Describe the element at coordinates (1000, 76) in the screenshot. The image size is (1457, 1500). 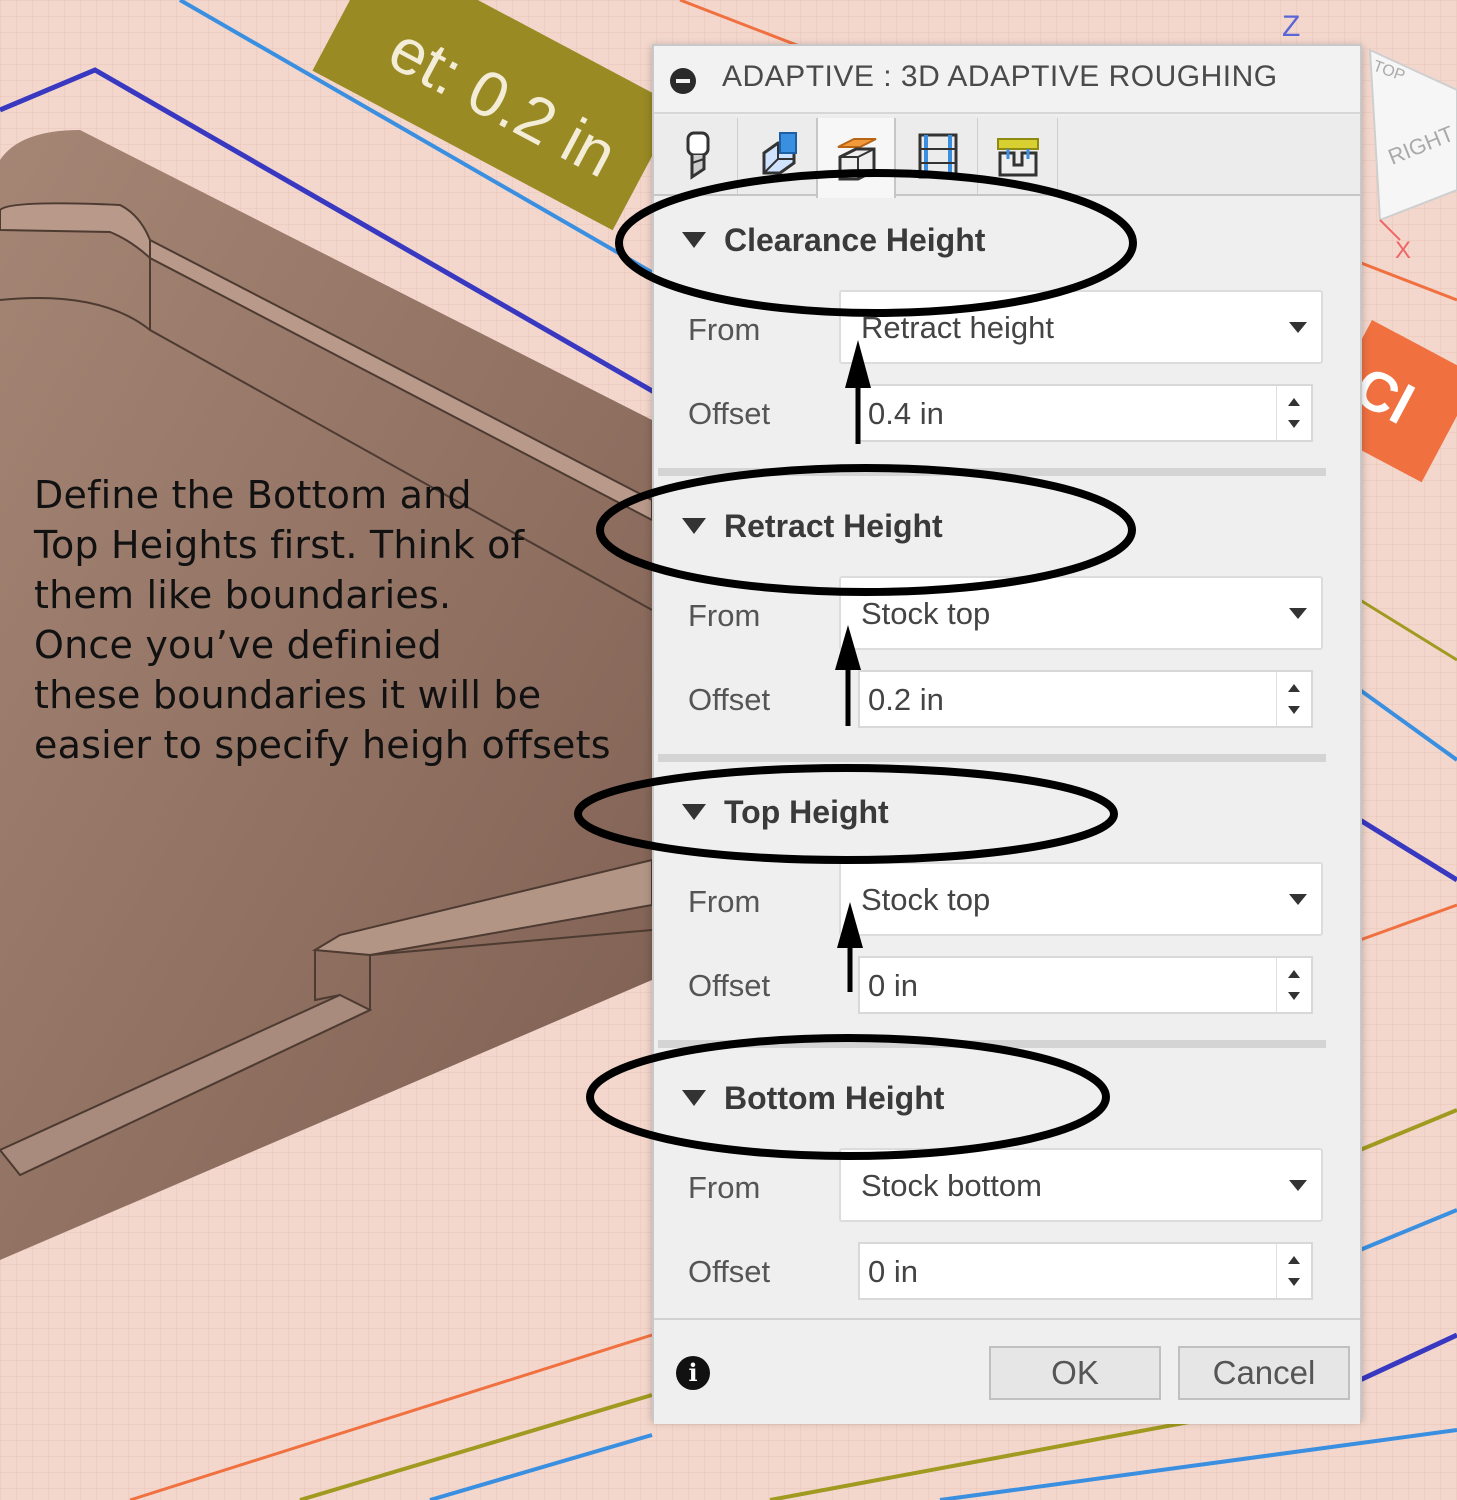
I see `dialog-title: ADAPTIVE : 3D ADAPTIVE ROUGHING` at that location.